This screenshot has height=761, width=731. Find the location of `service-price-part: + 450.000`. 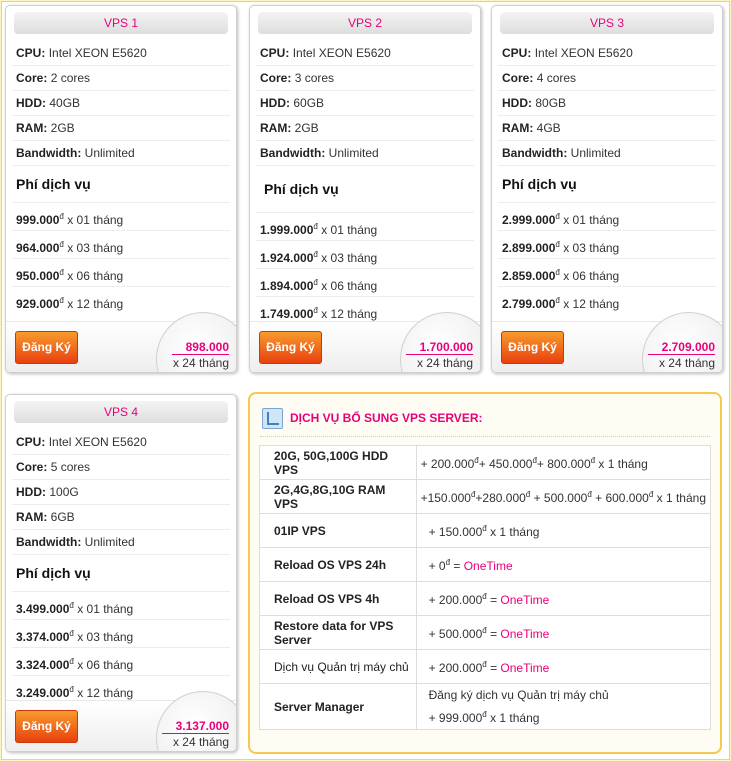

service-price-part: + 450.000 is located at coordinates (505, 464).